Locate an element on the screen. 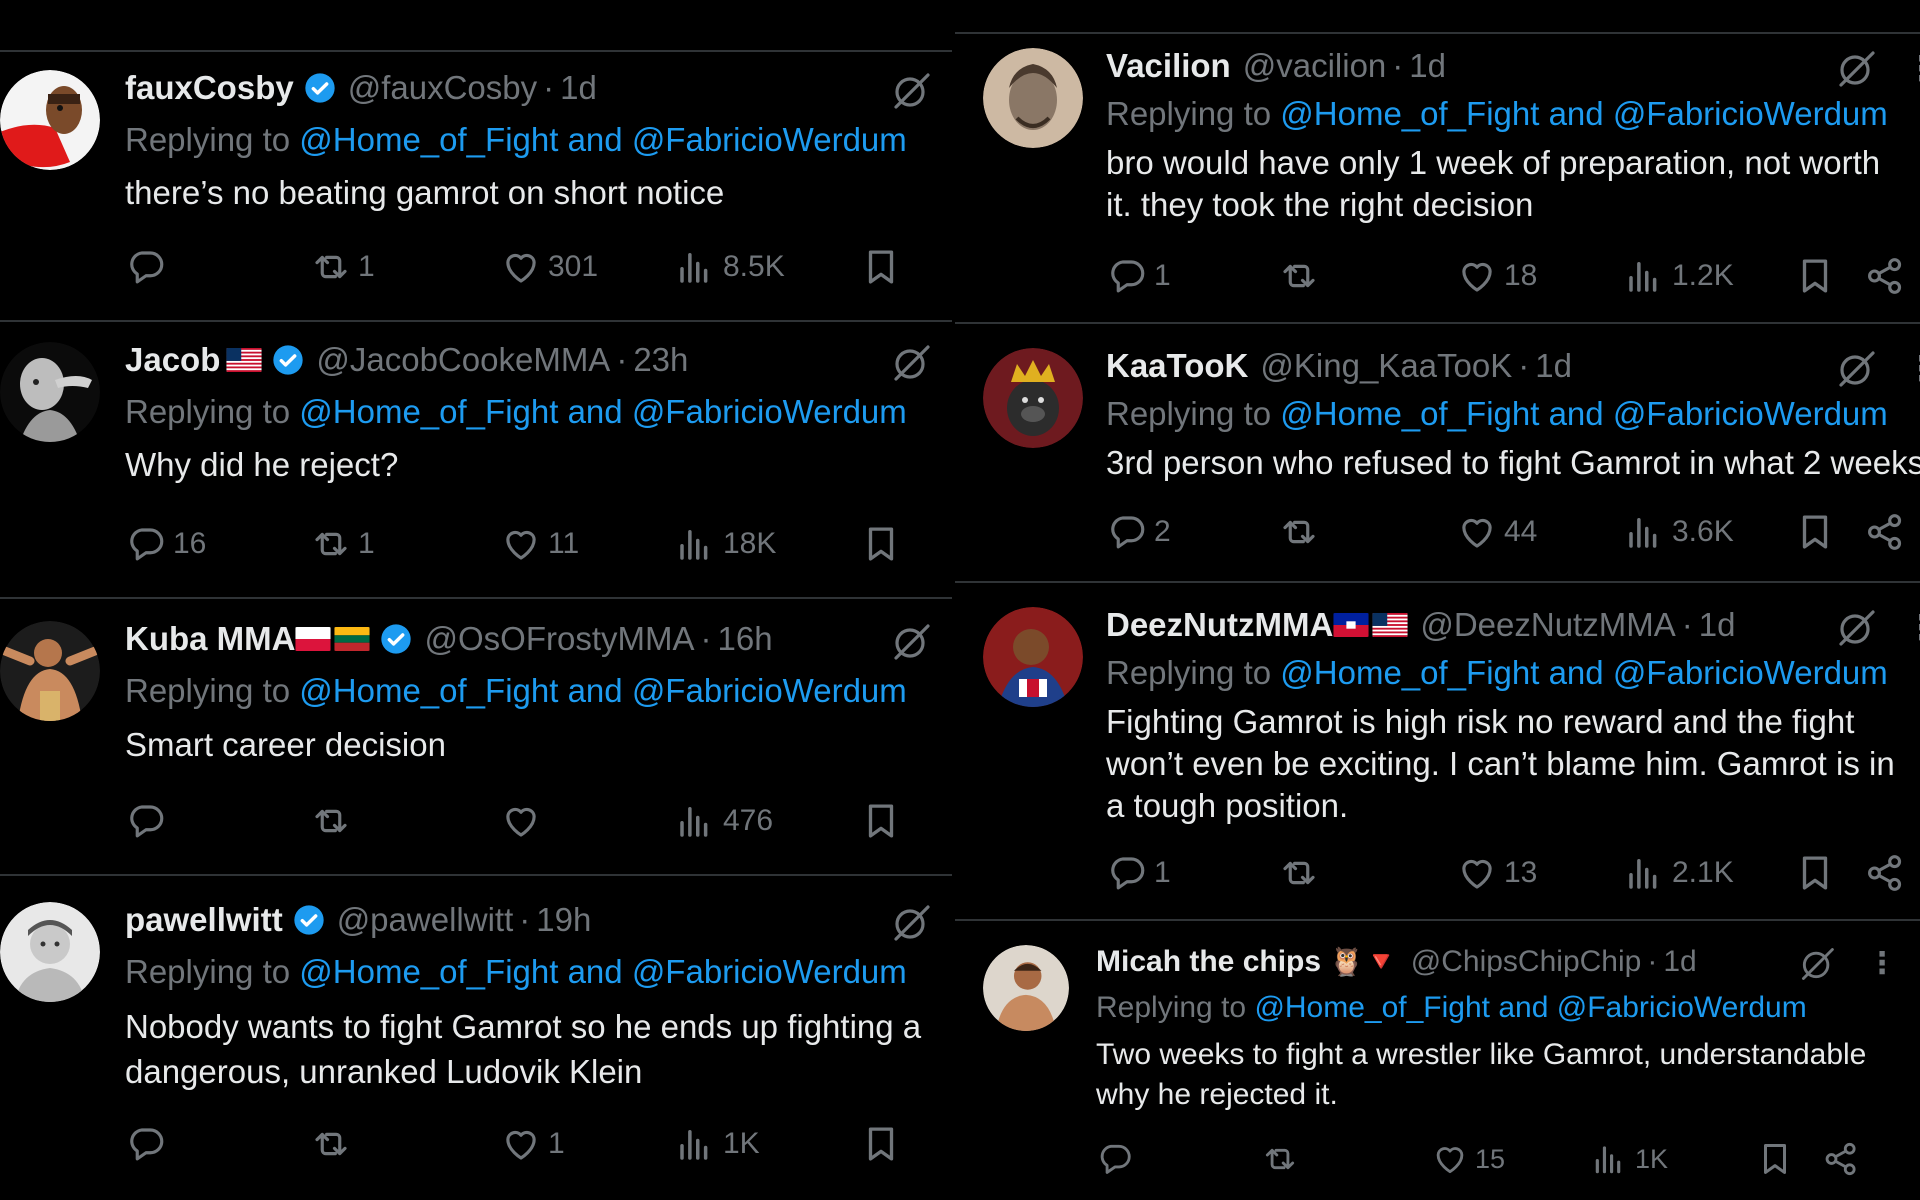  user-handle: @OsOFrostyMMA is located at coordinates (559, 639).